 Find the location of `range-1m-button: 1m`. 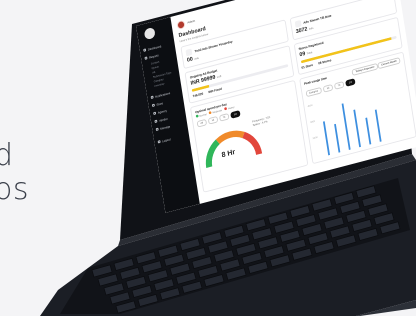

range-1m-button: 1m is located at coordinates (235, 114).